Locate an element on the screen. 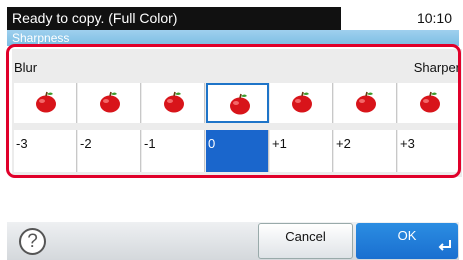 The height and width of the screenshot is (260, 463). enter-key-icon is located at coordinates (444, 245).